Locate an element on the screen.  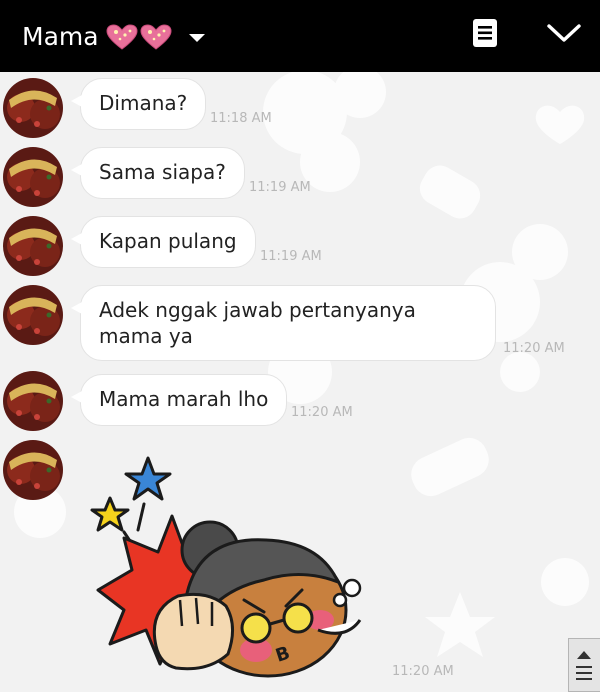
message-time: 11:18 AM is located at coordinates (241, 118).